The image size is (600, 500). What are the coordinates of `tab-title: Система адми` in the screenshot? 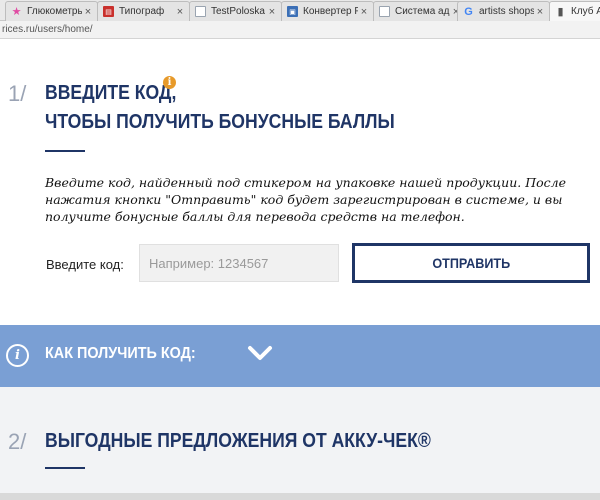 It's located at (422, 11).